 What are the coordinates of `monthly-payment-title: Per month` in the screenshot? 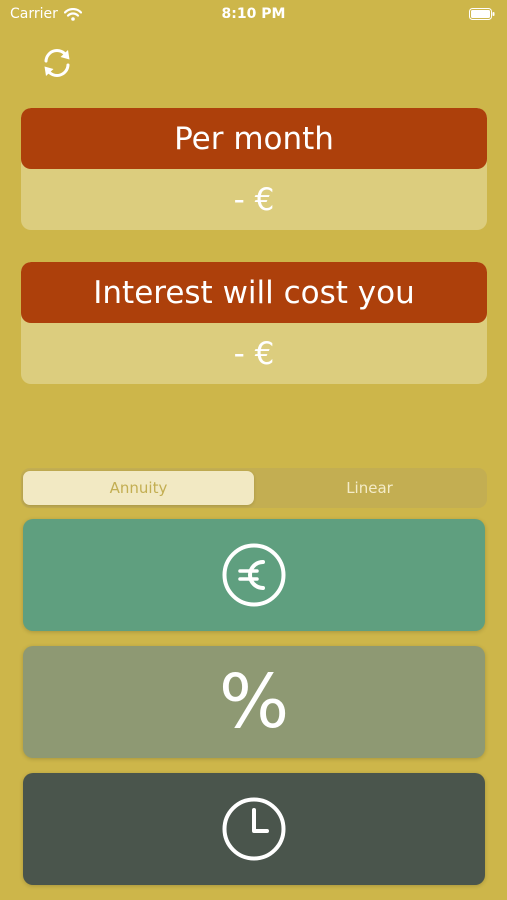 It's located at (254, 138).